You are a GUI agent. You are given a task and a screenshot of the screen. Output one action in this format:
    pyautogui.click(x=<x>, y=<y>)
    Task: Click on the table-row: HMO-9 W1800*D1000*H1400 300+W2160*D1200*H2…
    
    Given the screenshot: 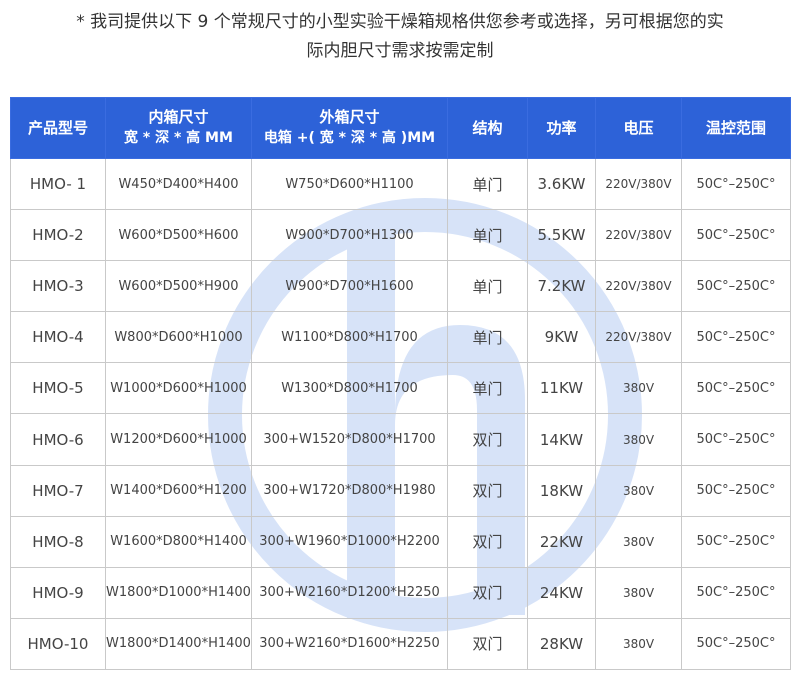 What is the action you would take?
    pyautogui.click(x=400, y=592)
    